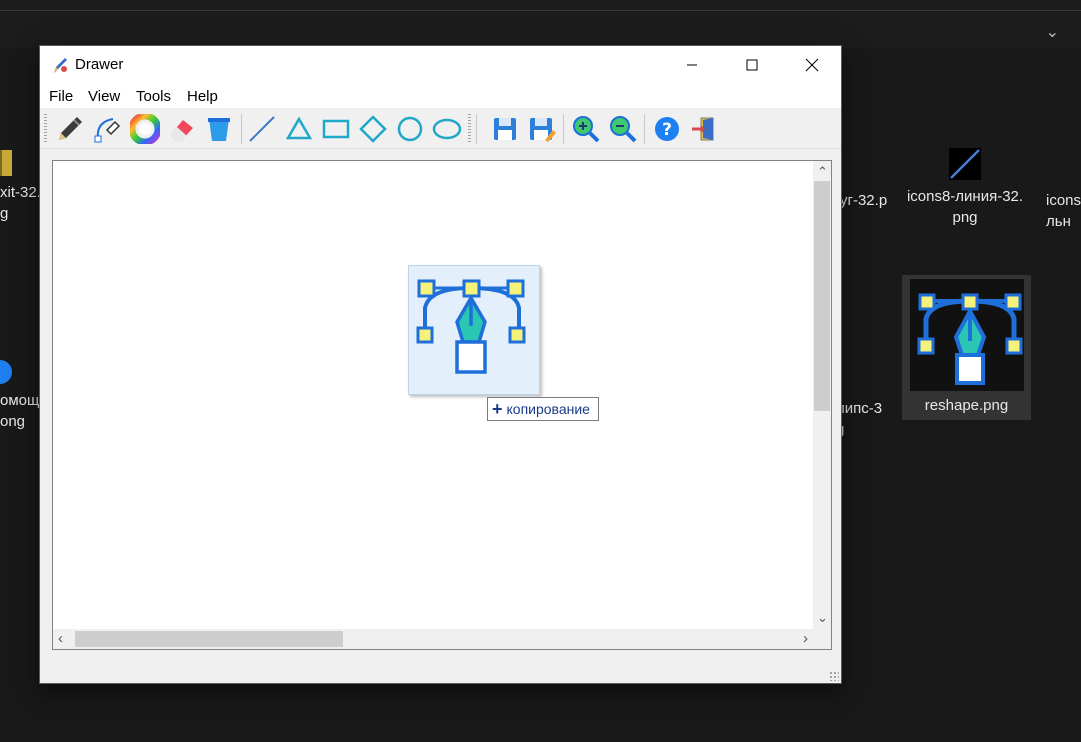 This screenshot has height=742, width=1081. I want to click on save-as-button, so click(542, 129).